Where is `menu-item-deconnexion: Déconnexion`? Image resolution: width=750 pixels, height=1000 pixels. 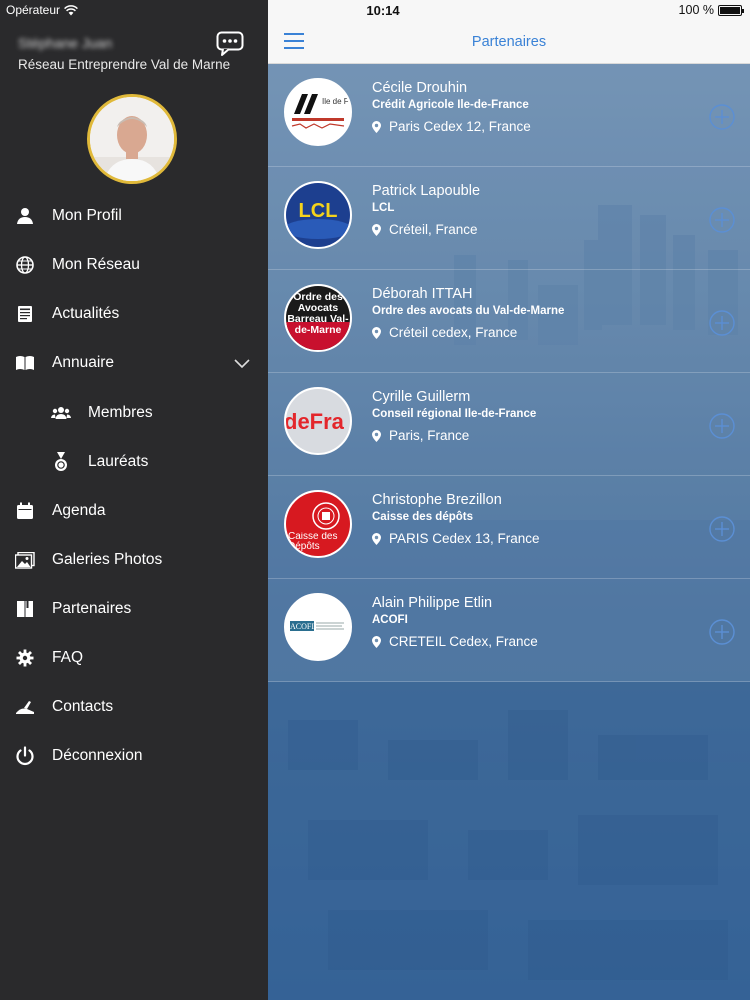 menu-item-deconnexion: Déconnexion is located at coordinates (134, 756).